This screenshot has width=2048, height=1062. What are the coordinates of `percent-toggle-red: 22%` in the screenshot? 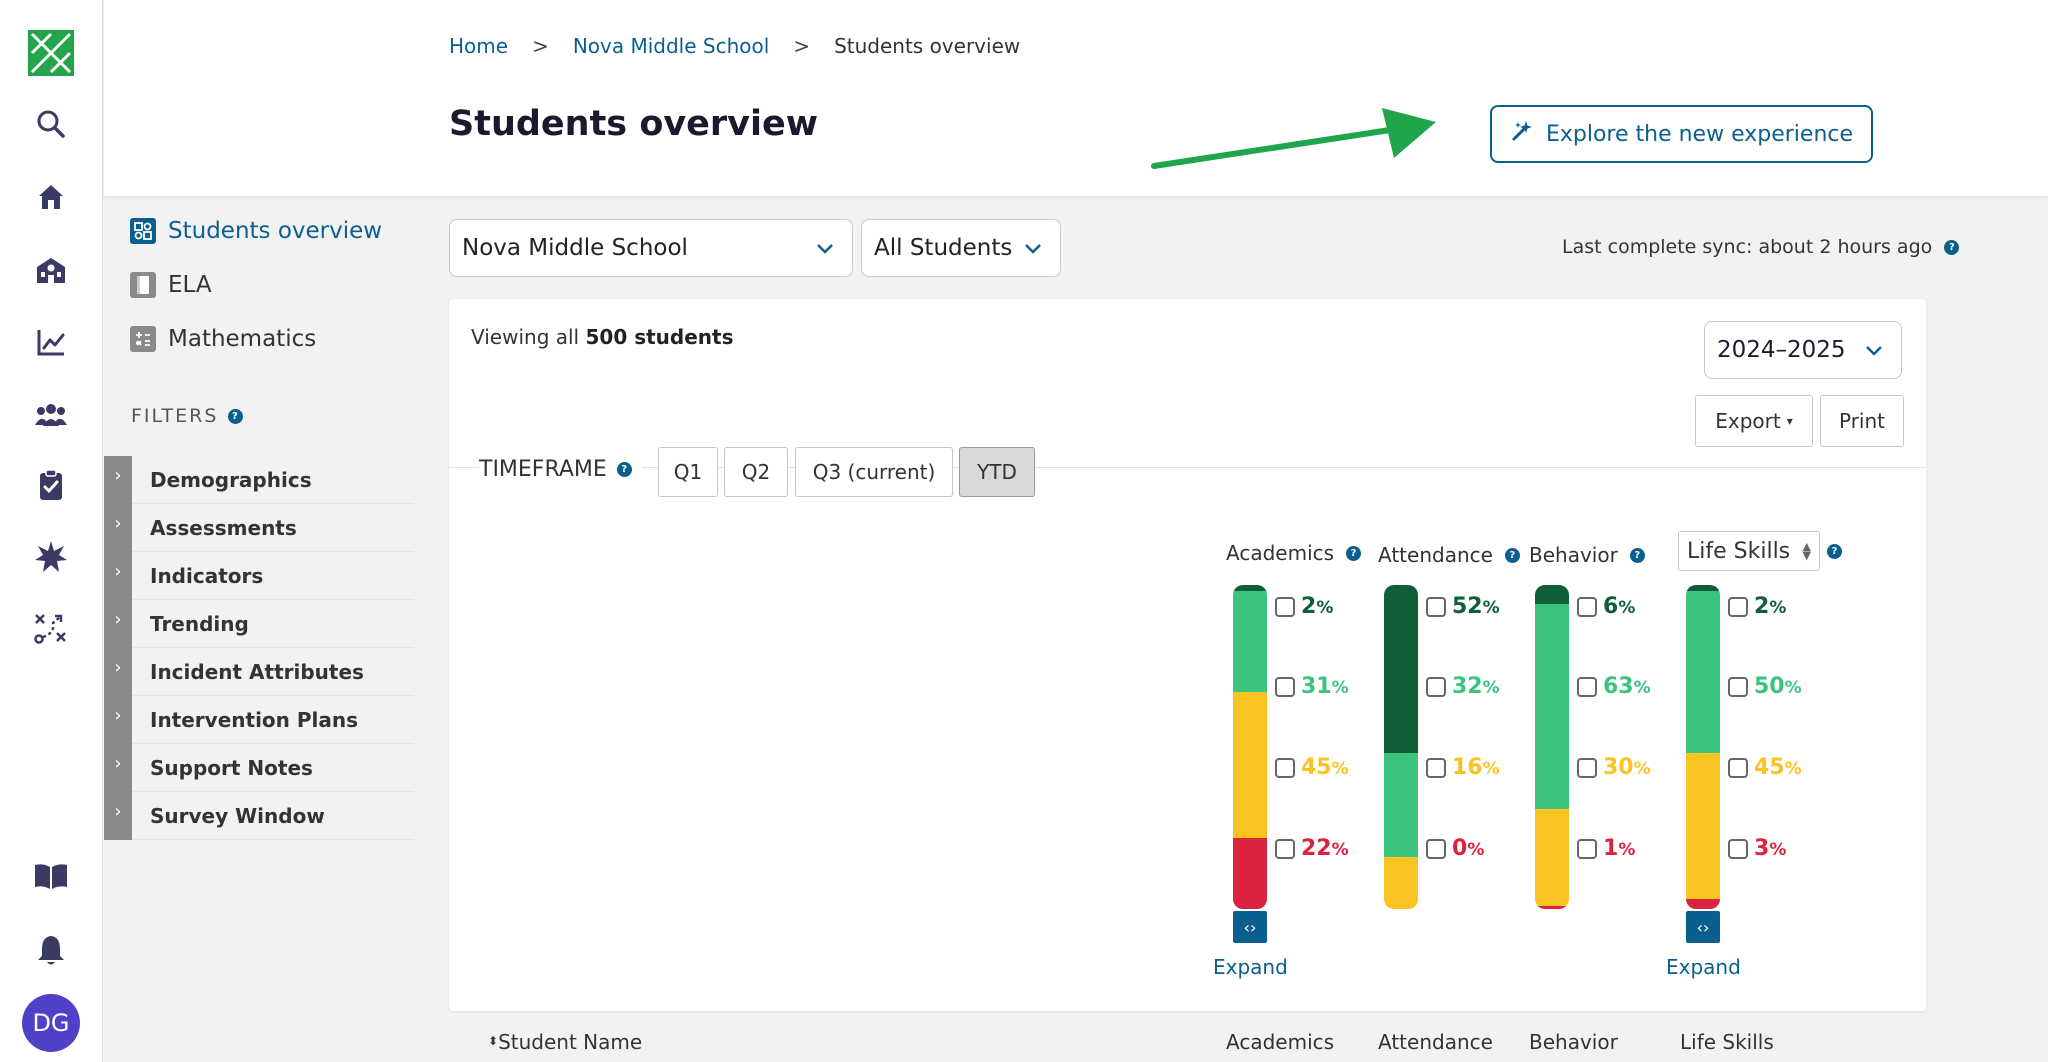 It's located at (1312, 848).